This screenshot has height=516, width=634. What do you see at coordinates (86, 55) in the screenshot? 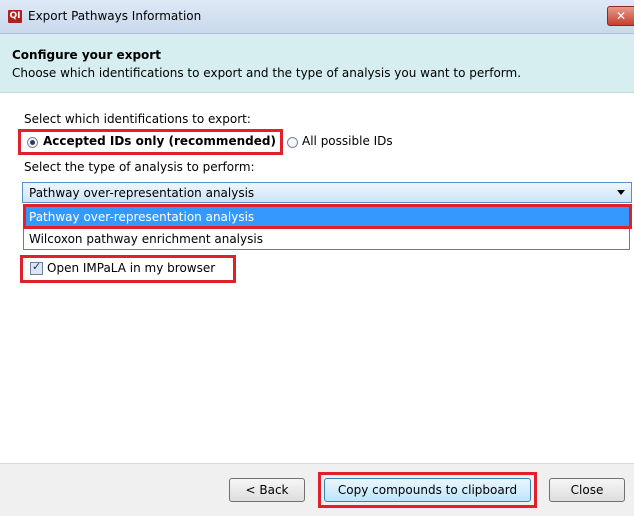
I see `header-title: Configure your export` at bounding box center [86, 55].